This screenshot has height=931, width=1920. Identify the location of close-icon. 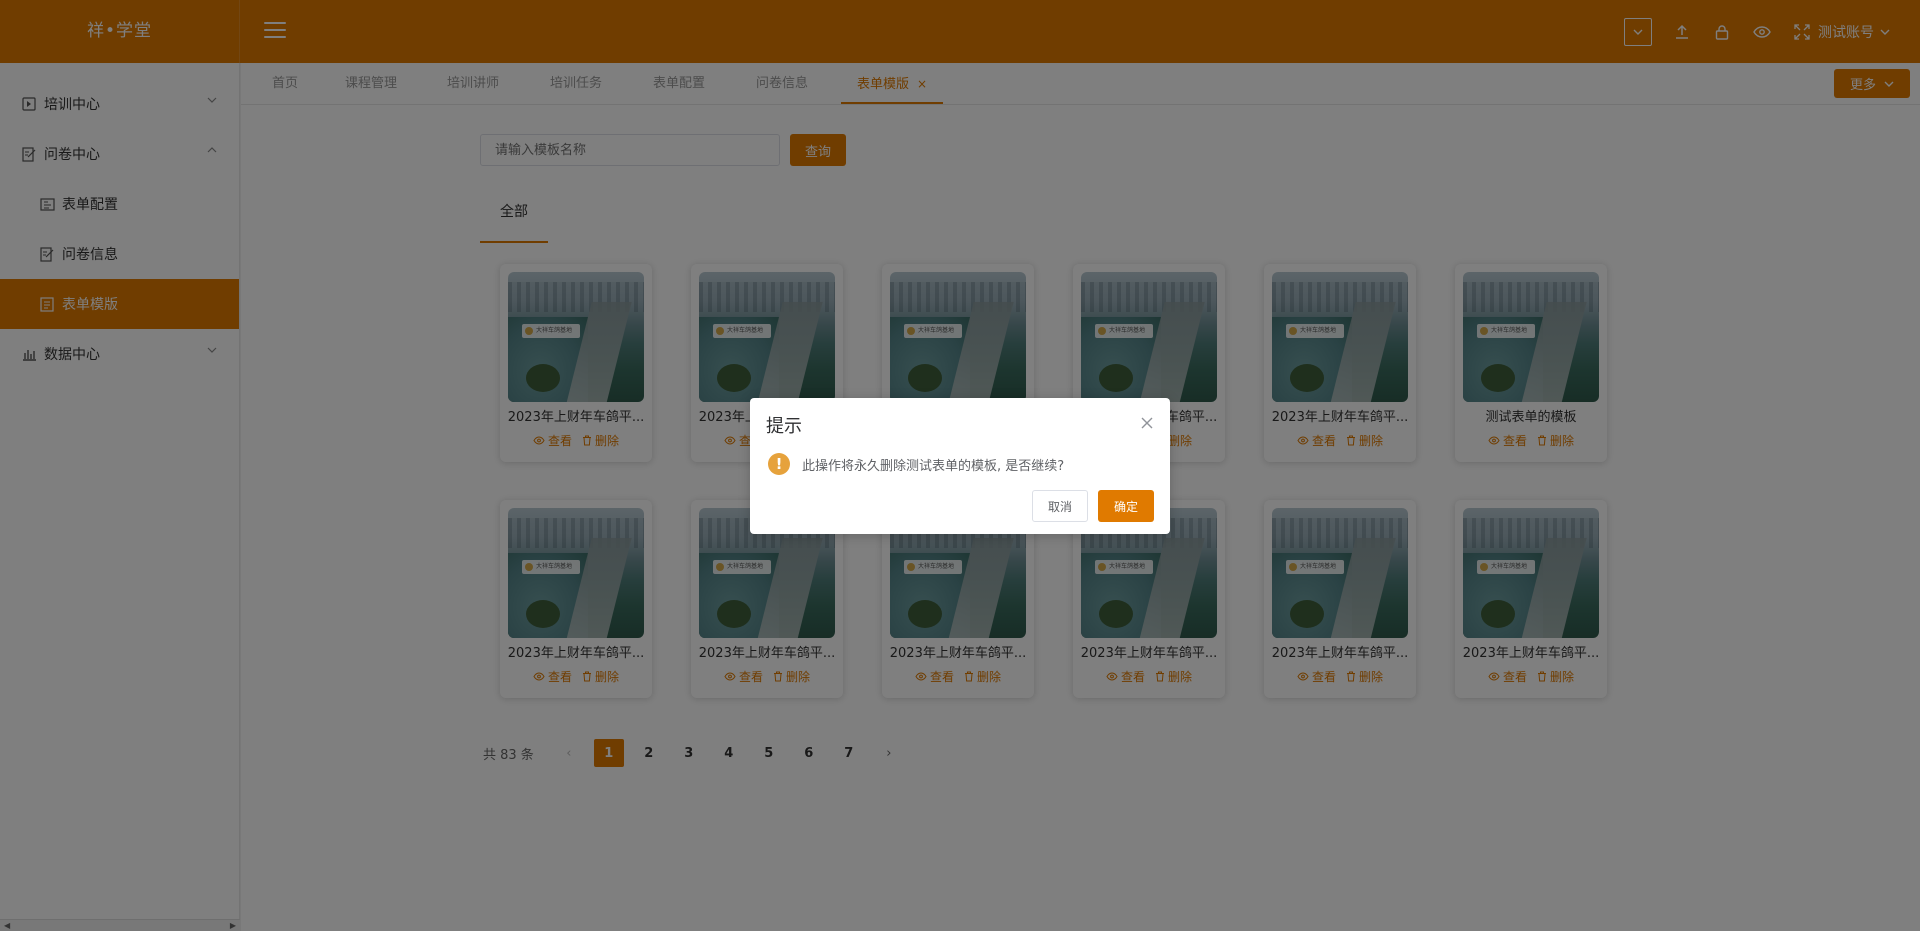
(1147, 423).